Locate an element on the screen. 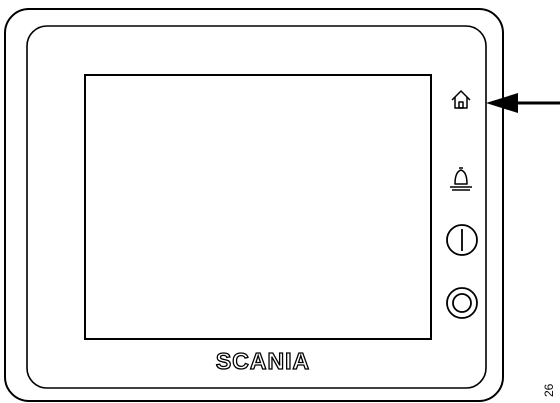  home-icon is located at coordinates (461, 99).